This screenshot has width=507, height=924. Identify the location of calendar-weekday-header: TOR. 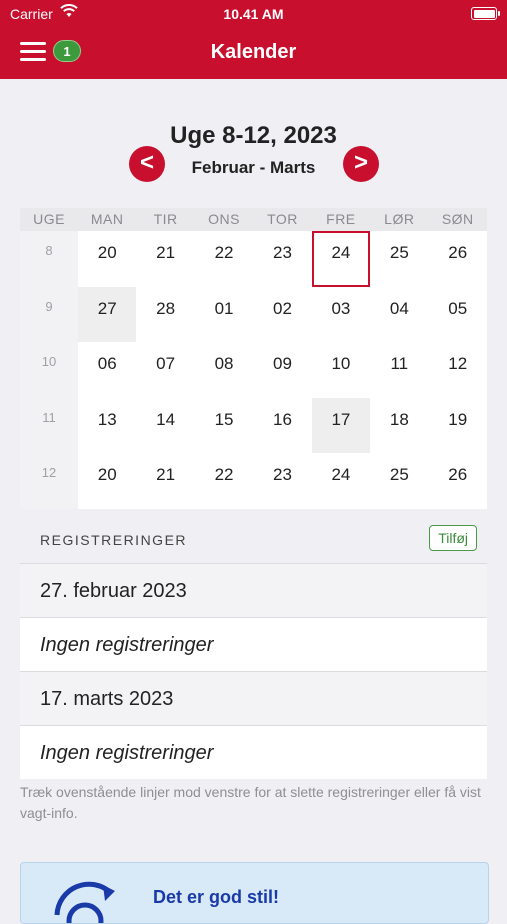
(282, 219).